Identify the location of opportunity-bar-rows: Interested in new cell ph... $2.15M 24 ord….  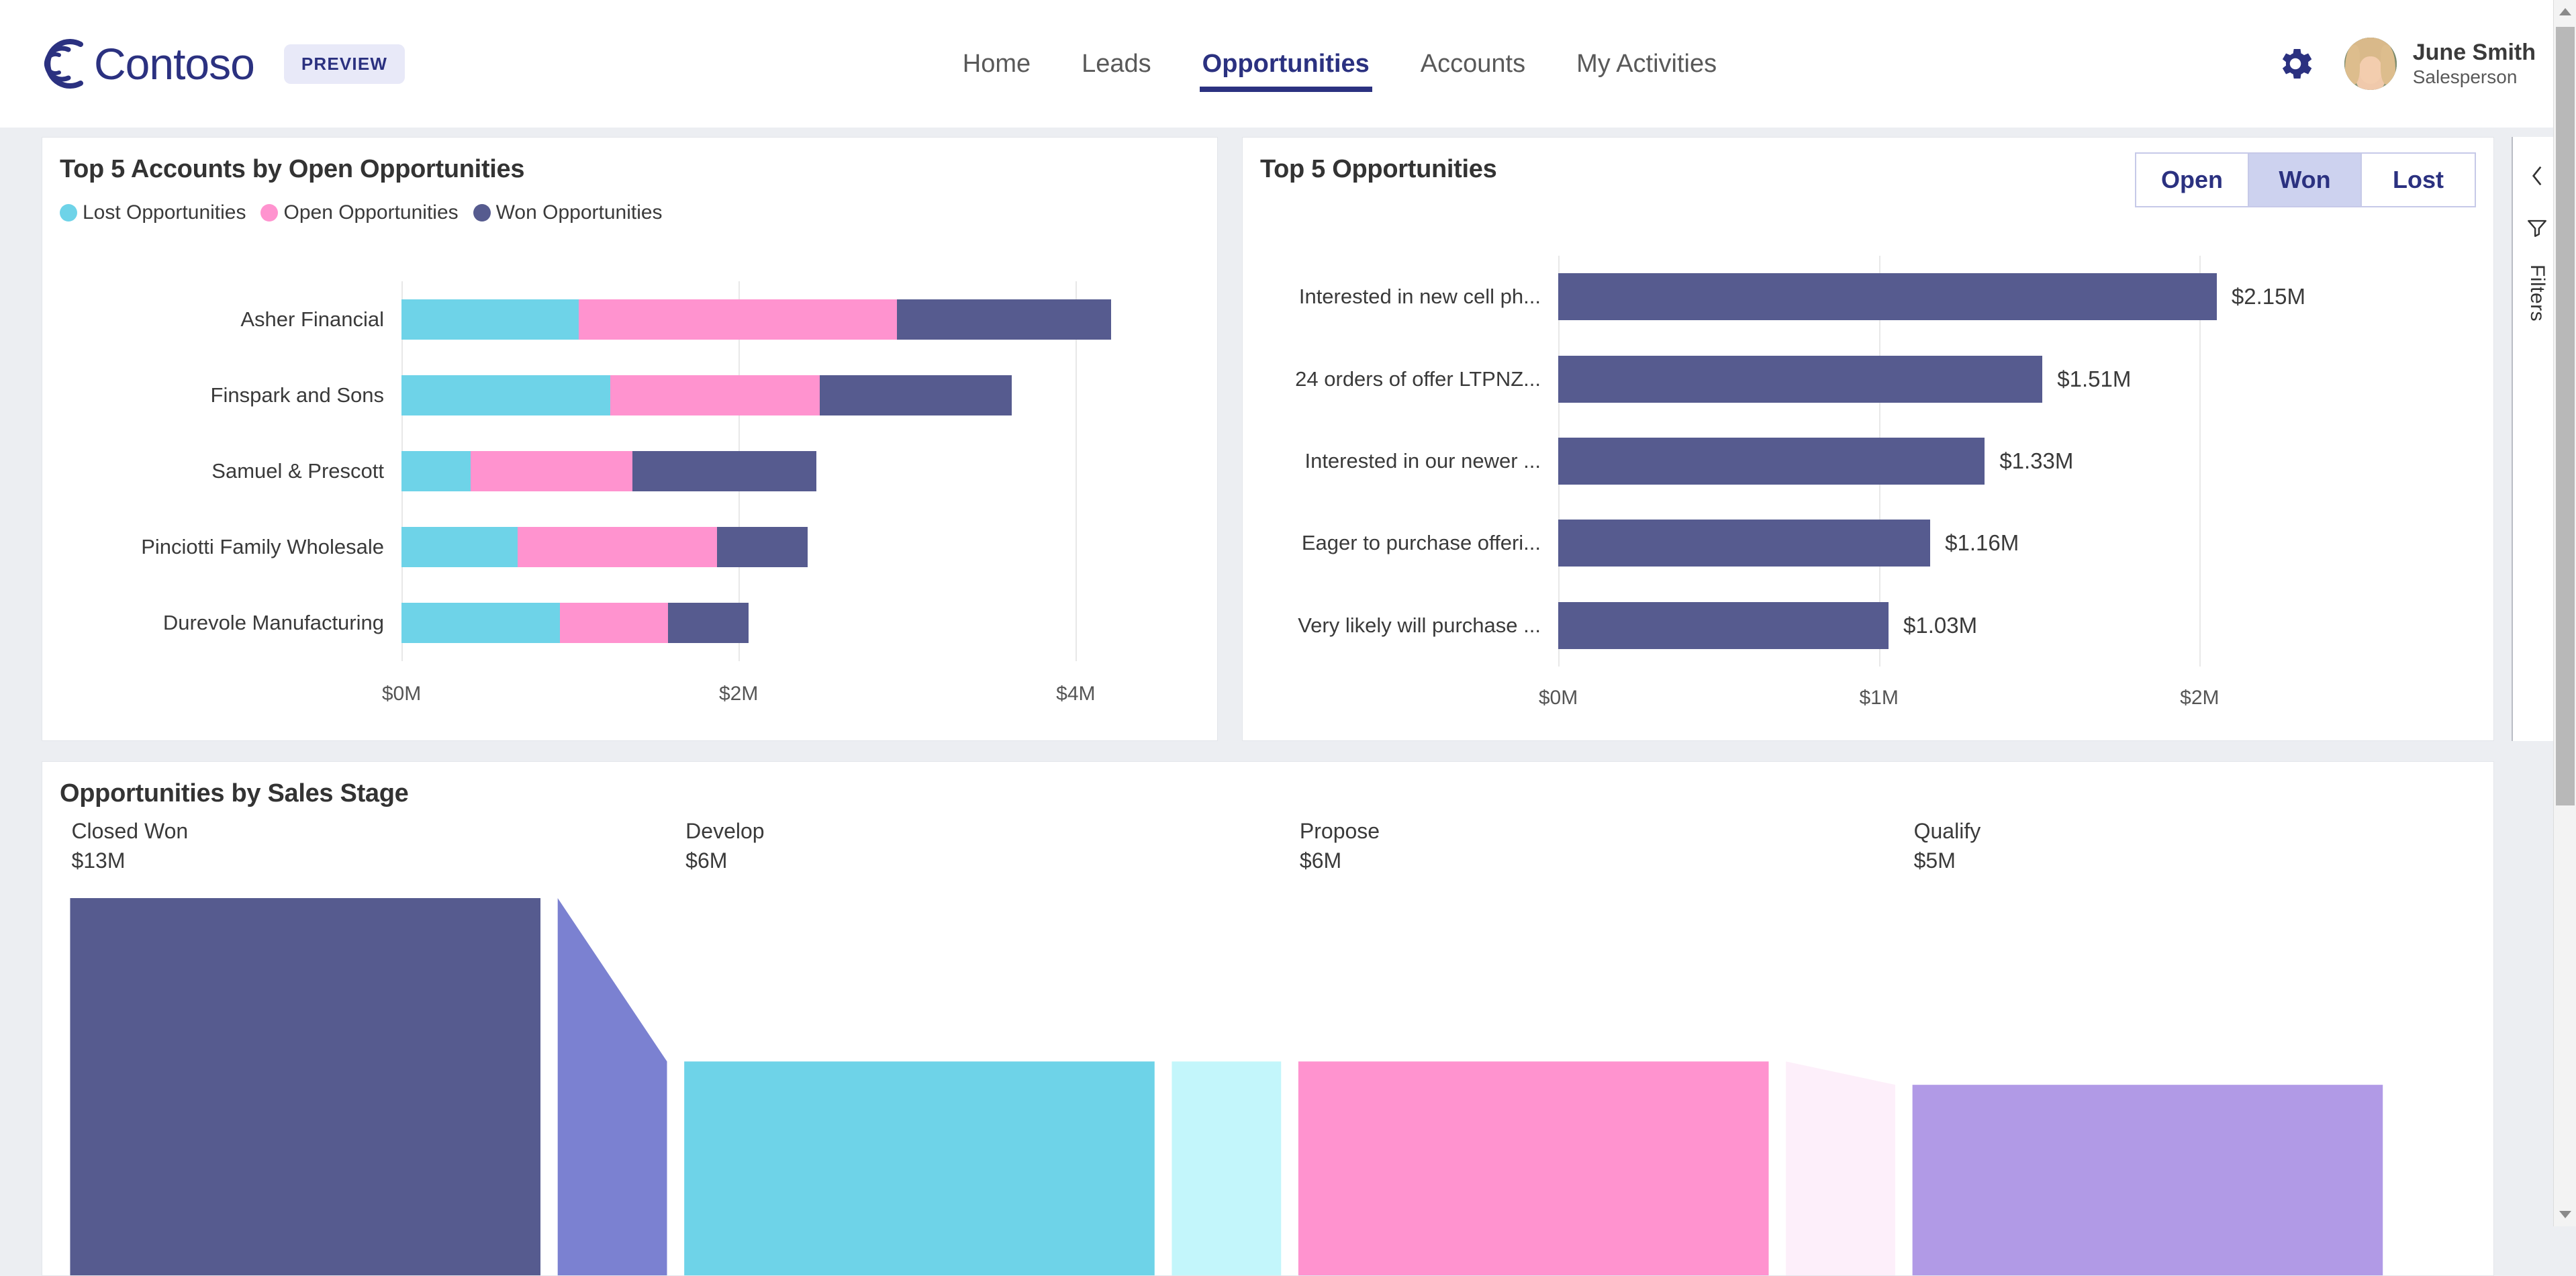
(1800, 461).